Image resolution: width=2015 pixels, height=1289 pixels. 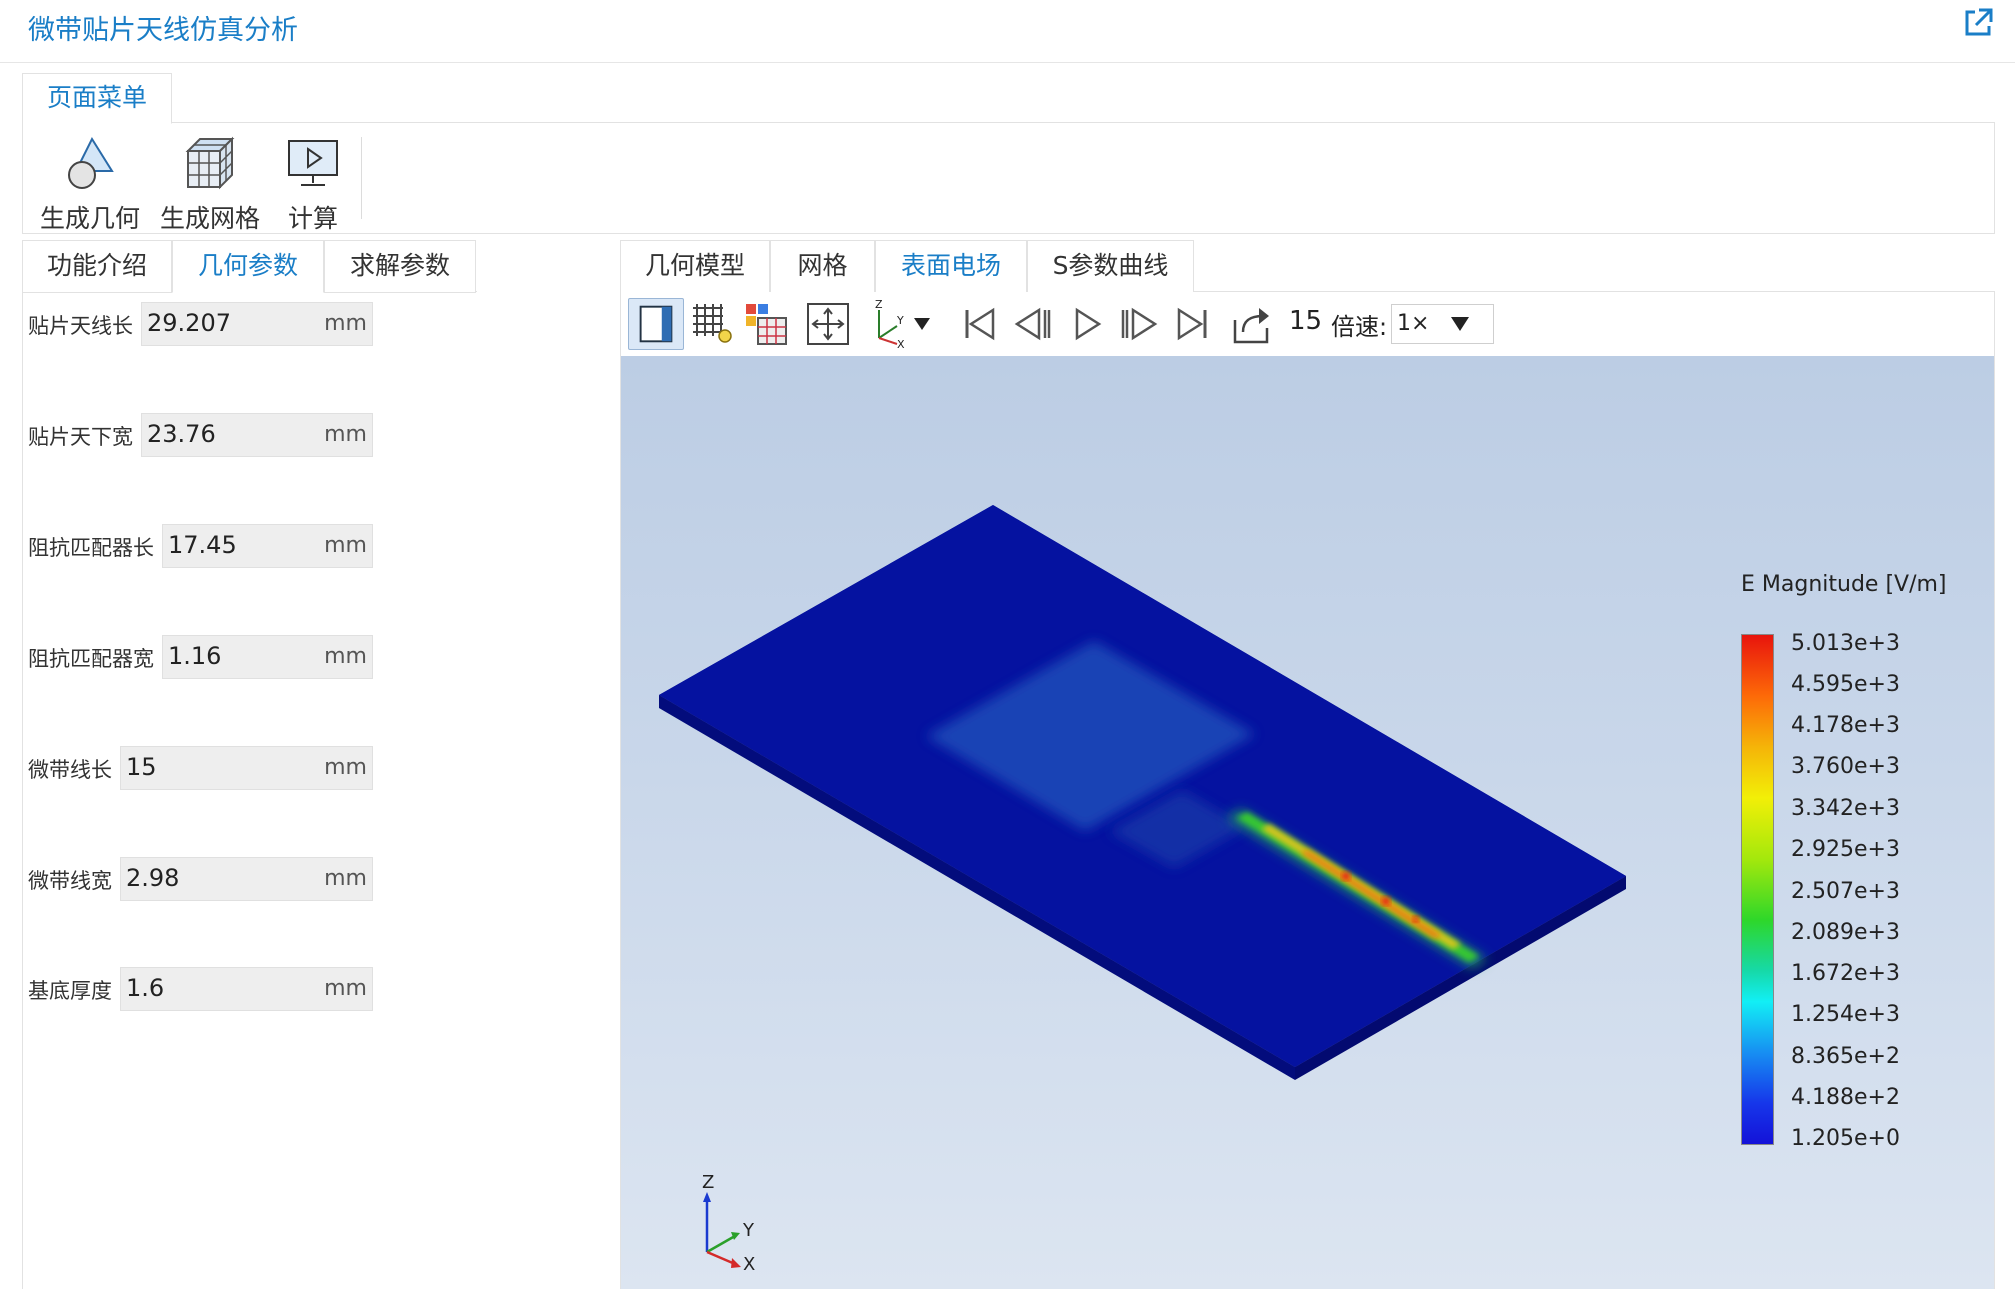 I want to click on param-input: 23.76 mm, so click(x=257, y=435).